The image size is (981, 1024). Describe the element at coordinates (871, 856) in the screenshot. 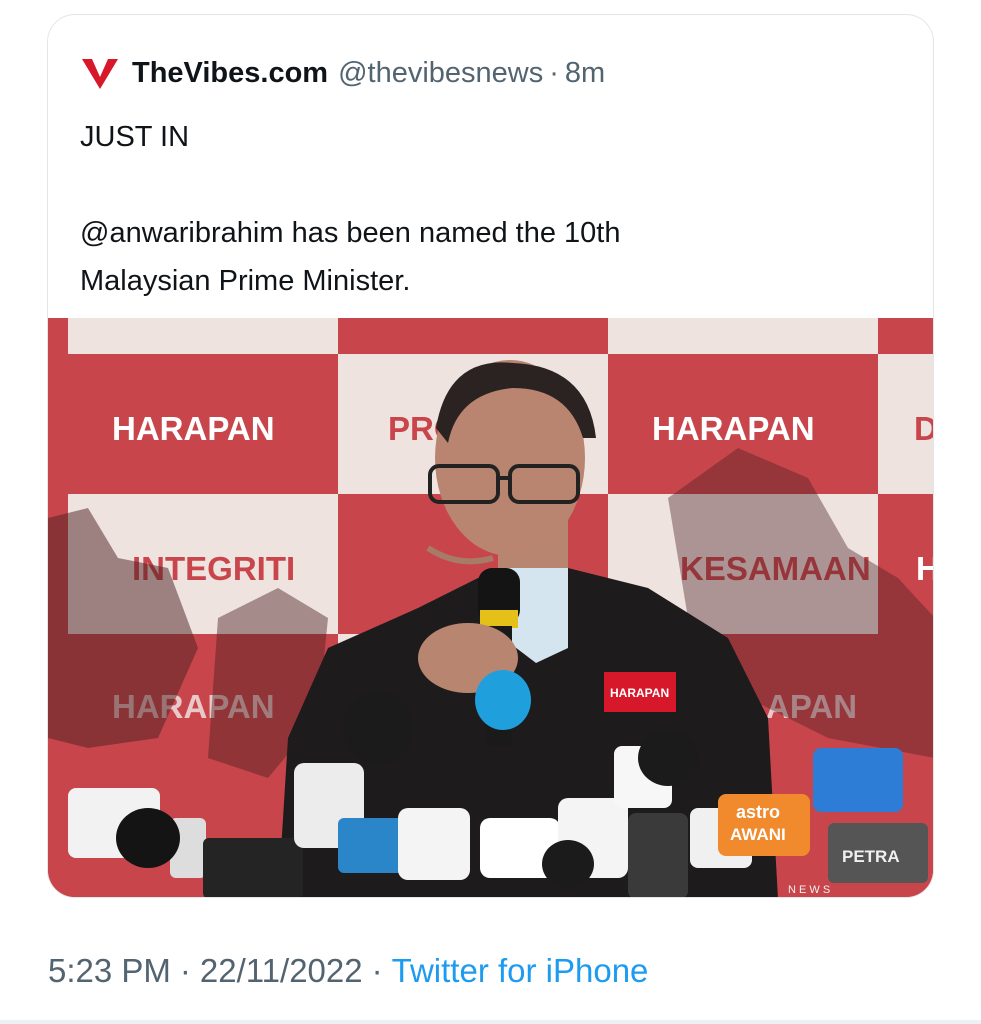

I see `petra-watermark: PETRA` at that location.